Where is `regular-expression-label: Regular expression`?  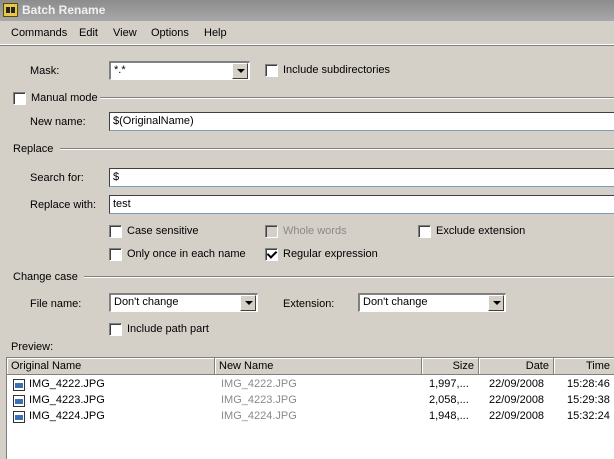
regular-expression-label: Regular expression is located at coordinates (330, 254).